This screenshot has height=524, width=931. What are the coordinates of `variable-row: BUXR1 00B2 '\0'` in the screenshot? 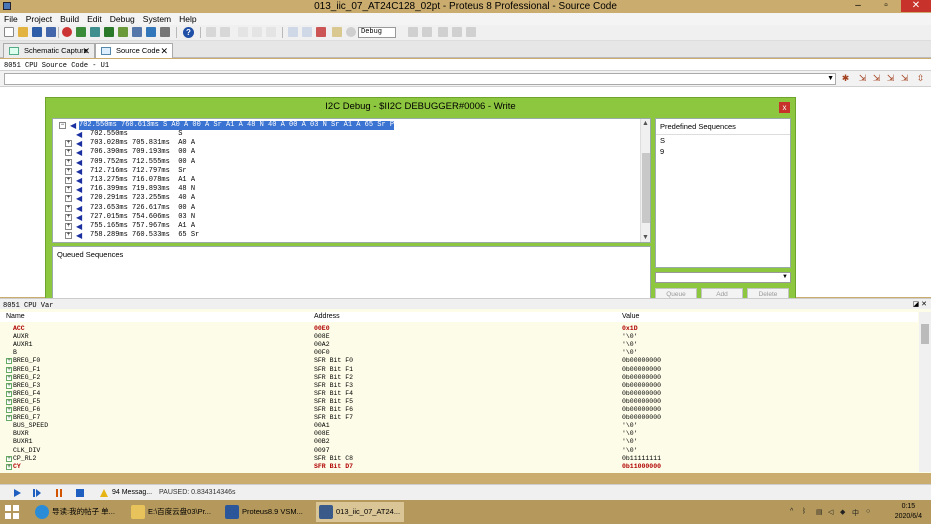 It's located at (459, 442).